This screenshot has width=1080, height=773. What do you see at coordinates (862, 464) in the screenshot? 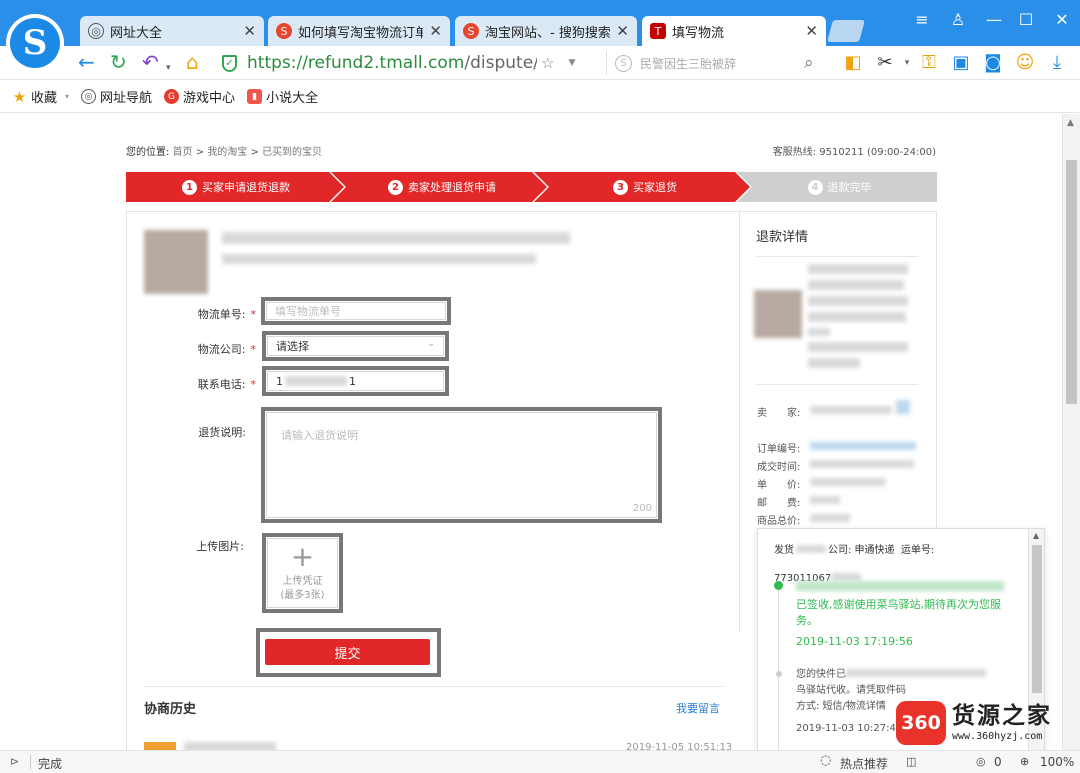
I see `deal-time-blurred` at bounding box center [862, 464].